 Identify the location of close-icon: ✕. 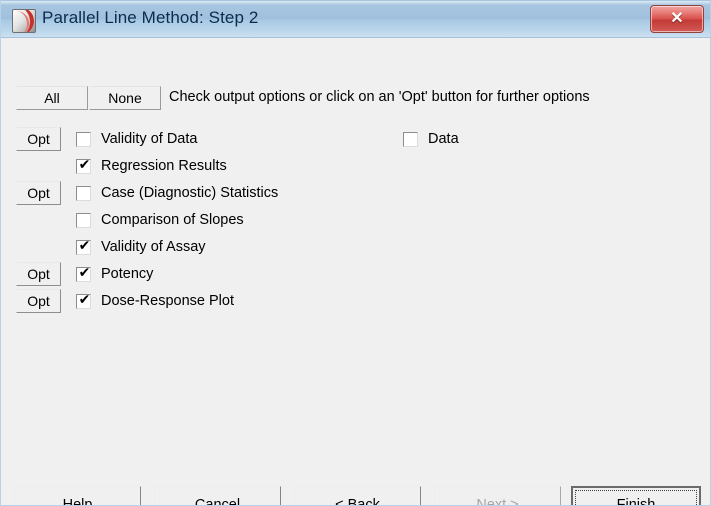
(677, 18).